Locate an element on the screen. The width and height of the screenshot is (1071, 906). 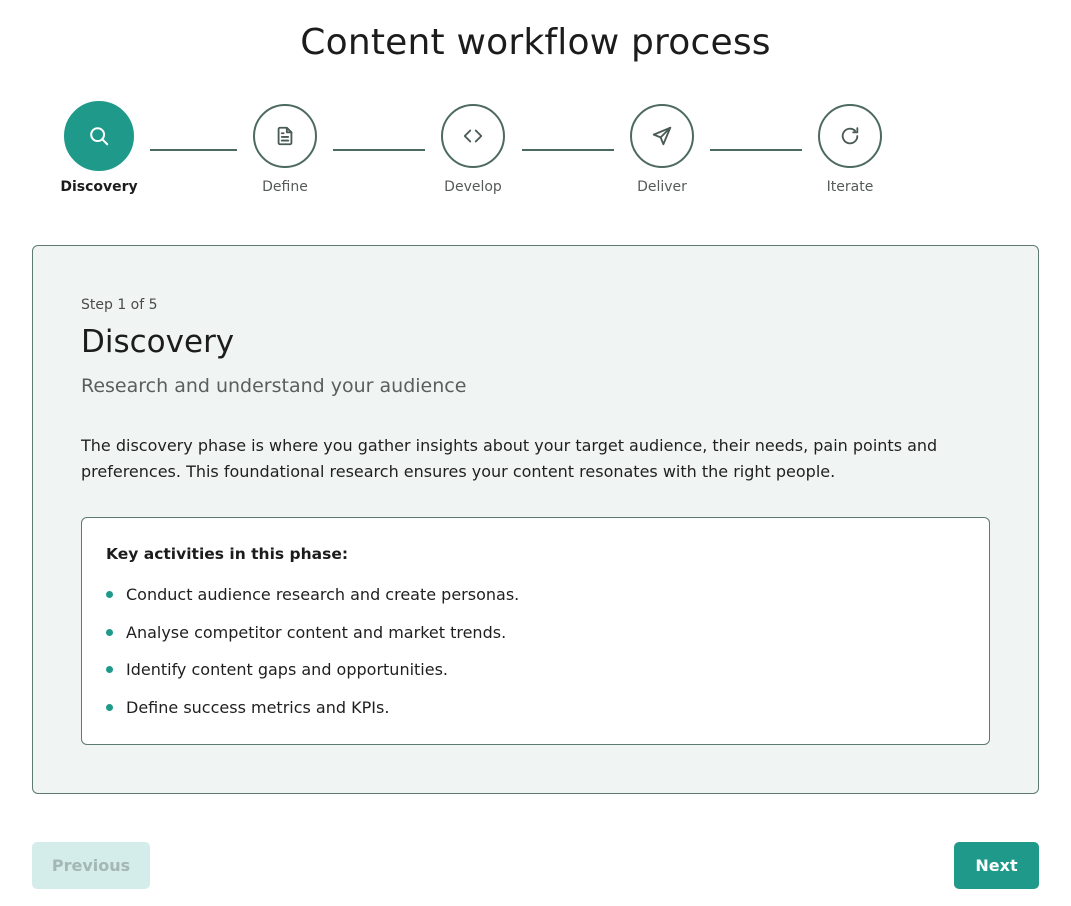
step-label: Define is located at coordinates (285, 187).